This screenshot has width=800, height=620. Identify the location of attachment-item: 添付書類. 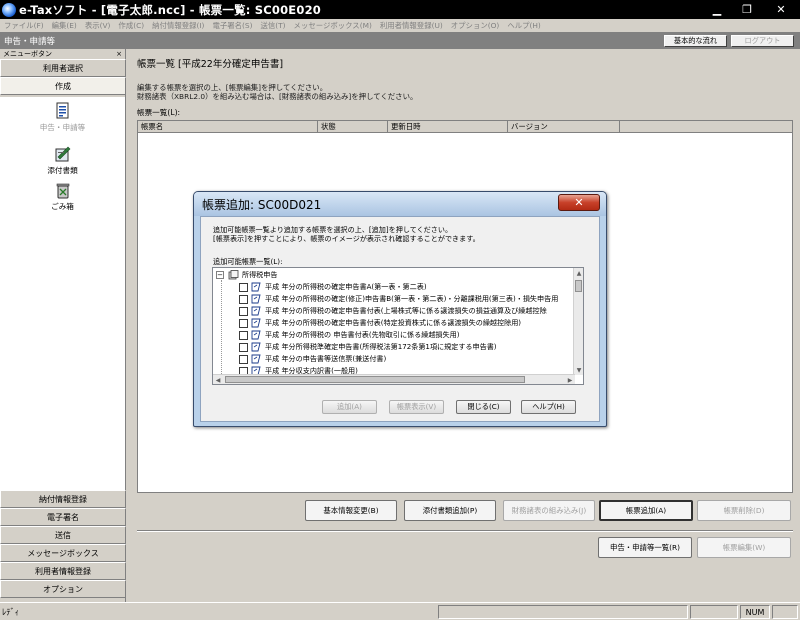
(62, 160).